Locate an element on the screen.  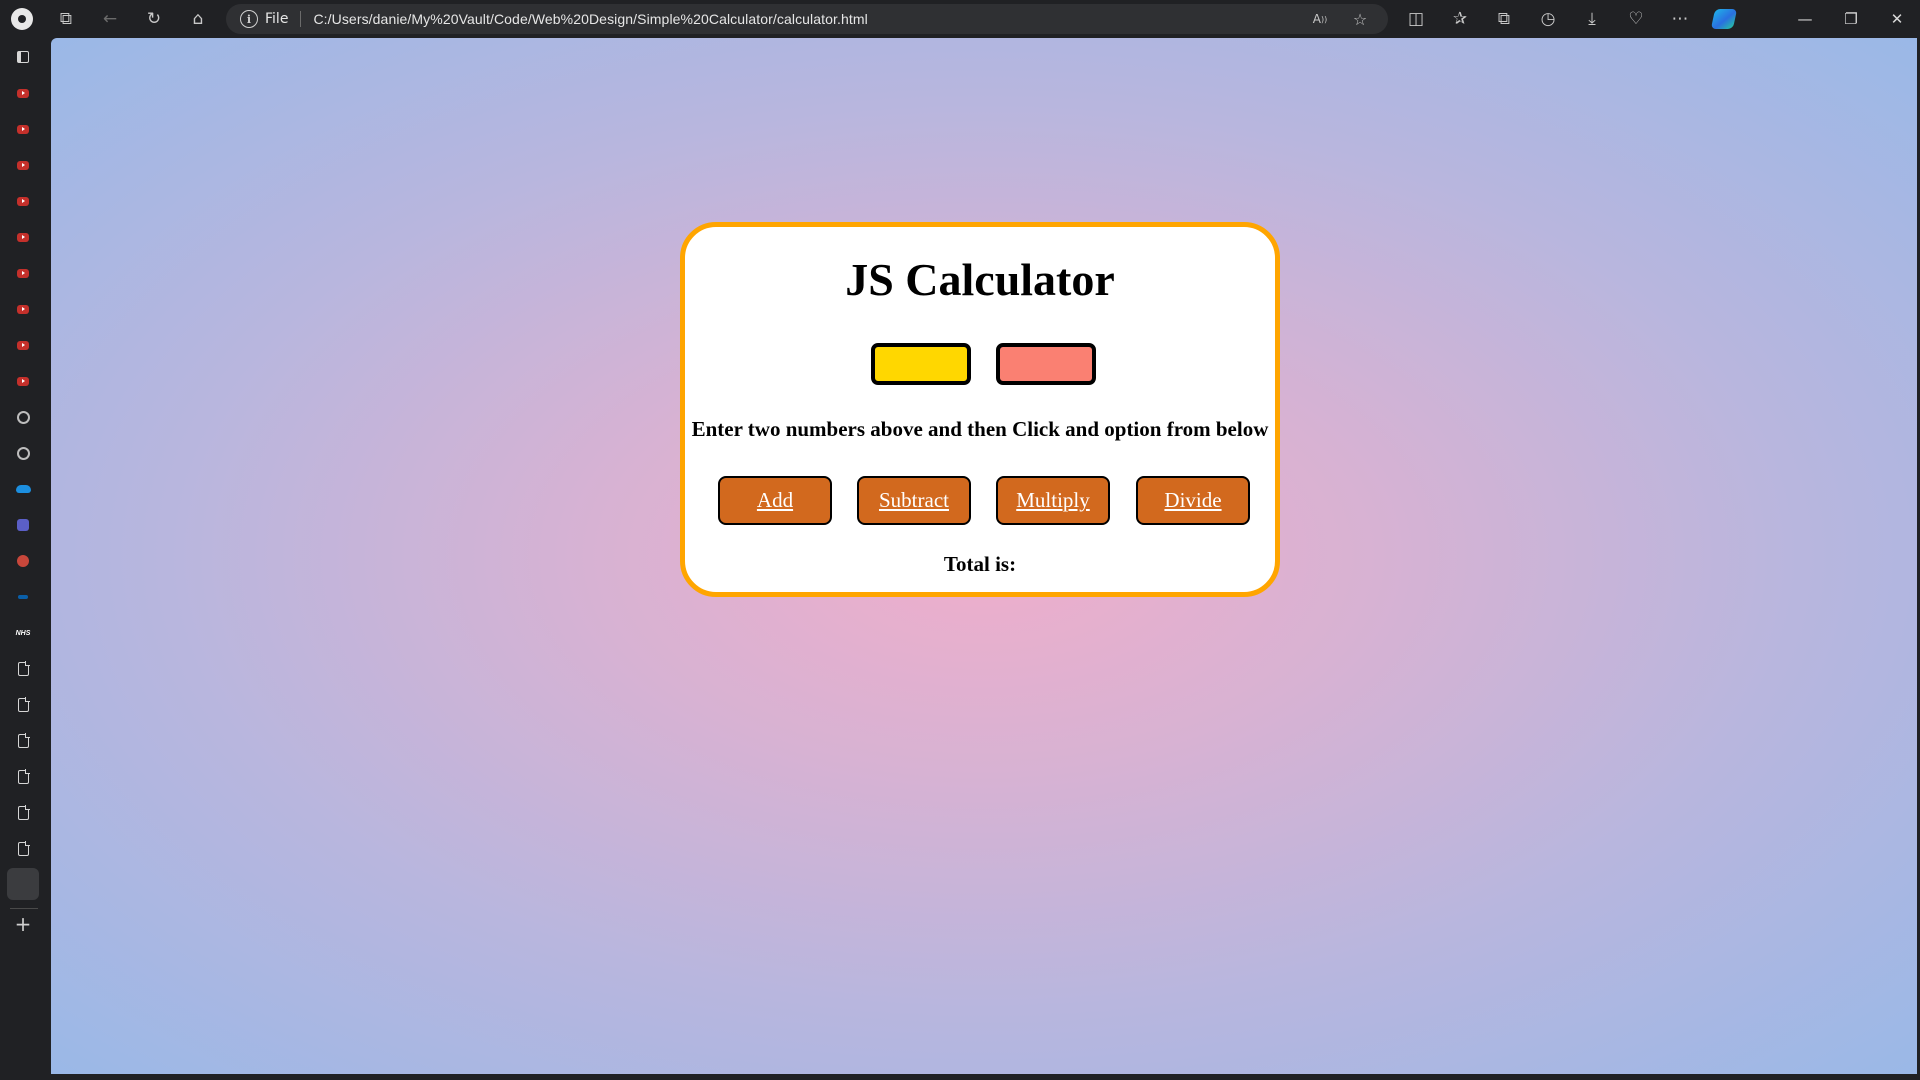
sidebar-tab-16: NHS is located at coordinates (23, 633).